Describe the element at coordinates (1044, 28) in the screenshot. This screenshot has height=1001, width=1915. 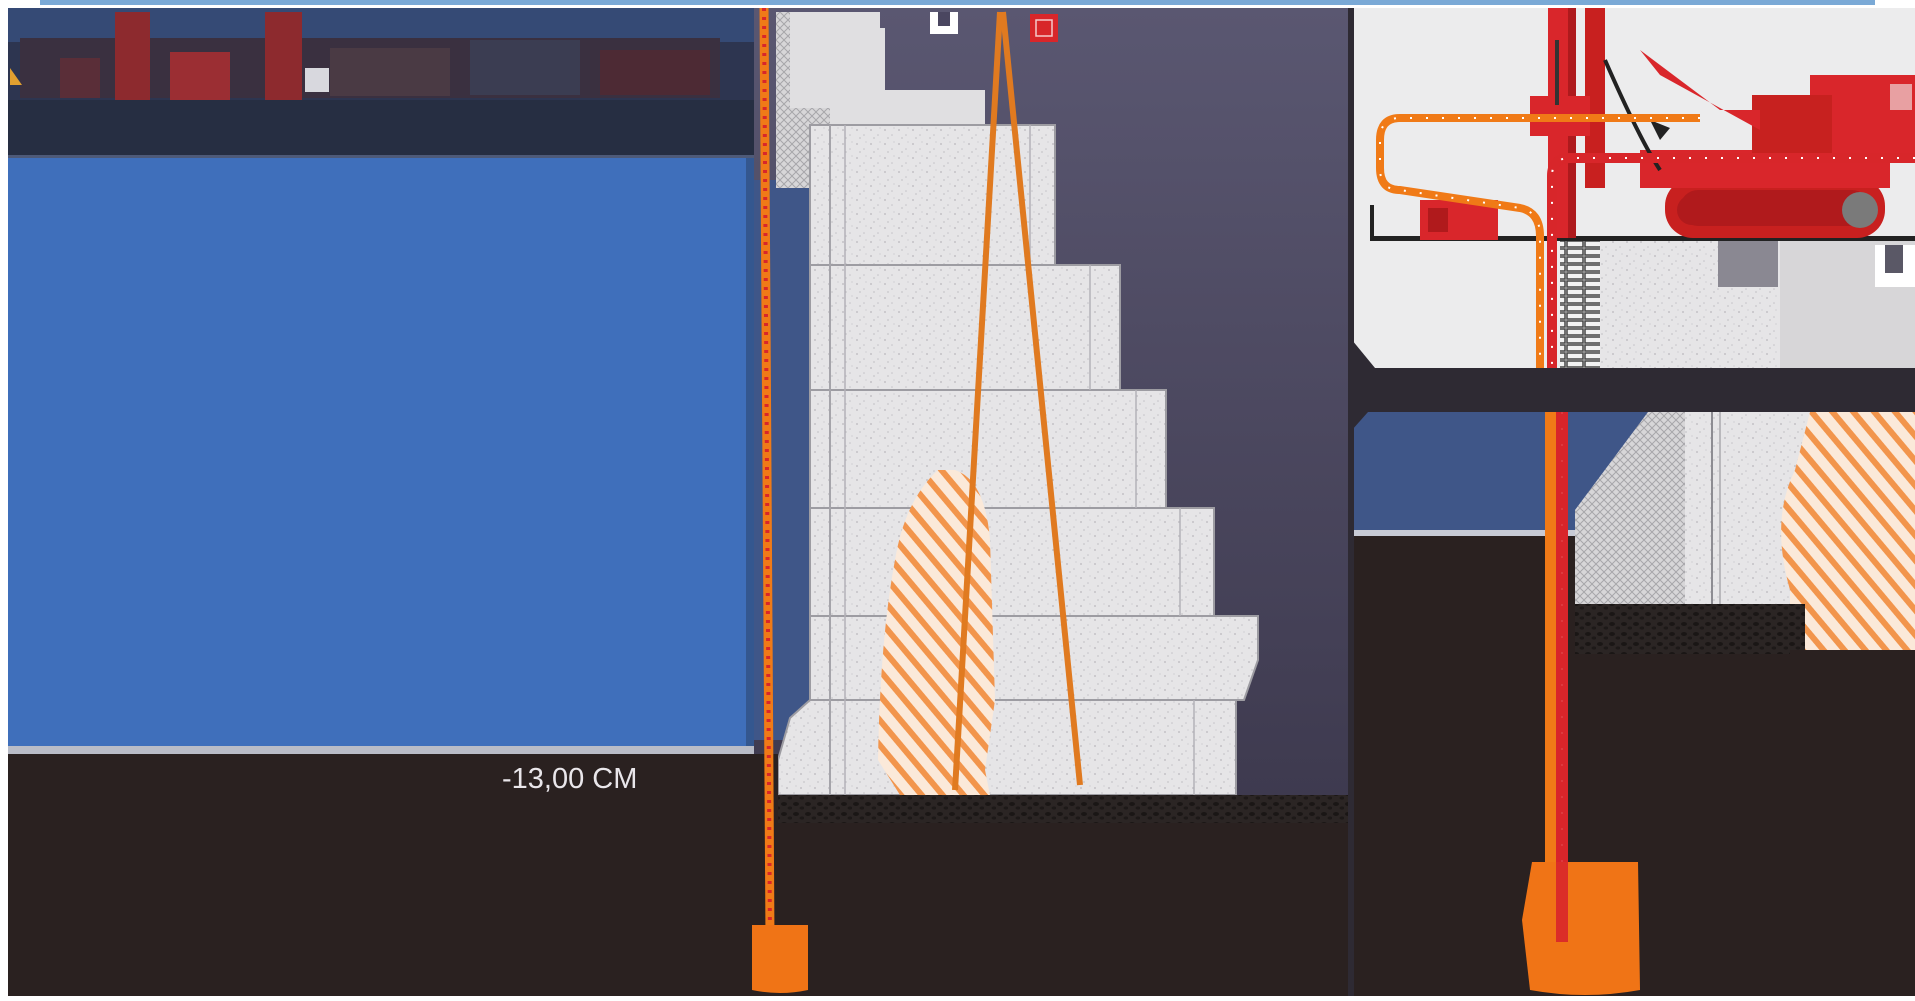
I see `anchor-head` at that location.